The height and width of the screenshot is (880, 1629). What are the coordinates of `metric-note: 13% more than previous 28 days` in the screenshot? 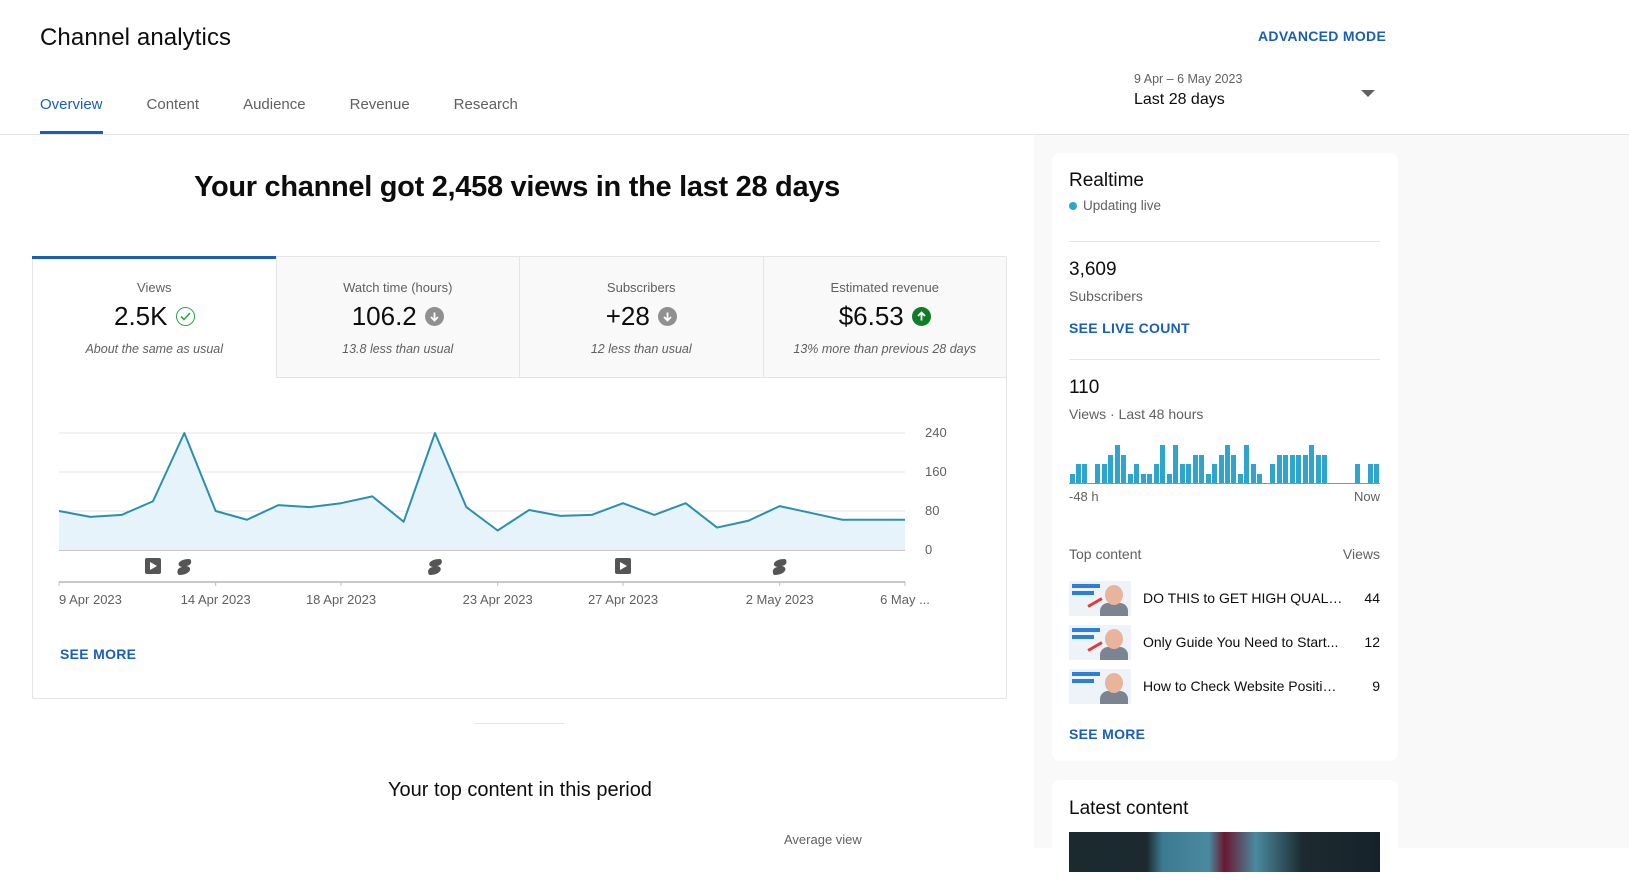 It's located at (885, 349).